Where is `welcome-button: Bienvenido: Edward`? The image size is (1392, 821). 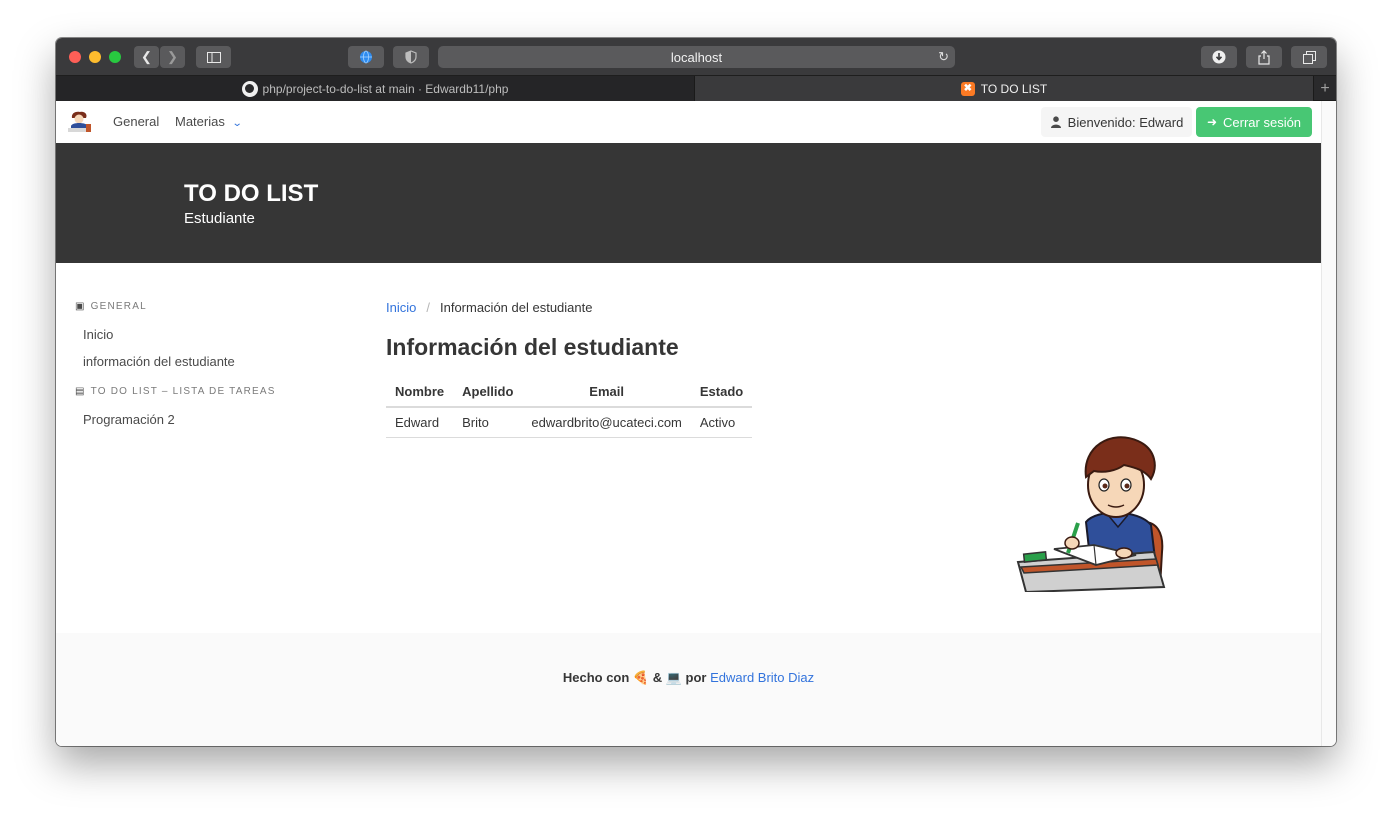 welcome-button: Bienvenido: Edward is located at coordinates (1116, 122).